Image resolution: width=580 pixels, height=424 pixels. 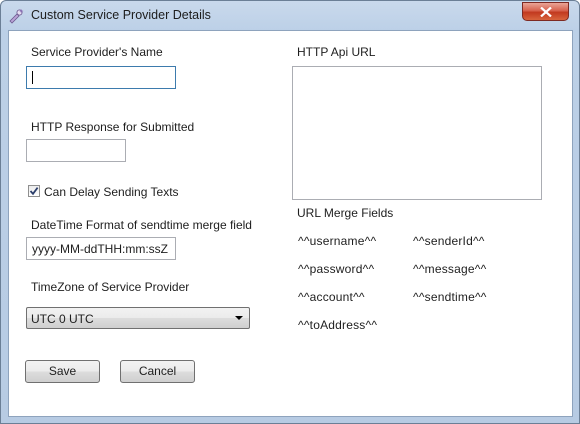 What do you see at coordinates (16, 16) in the screenshot?
I see `app-icon` at bounding box center [16, 16].